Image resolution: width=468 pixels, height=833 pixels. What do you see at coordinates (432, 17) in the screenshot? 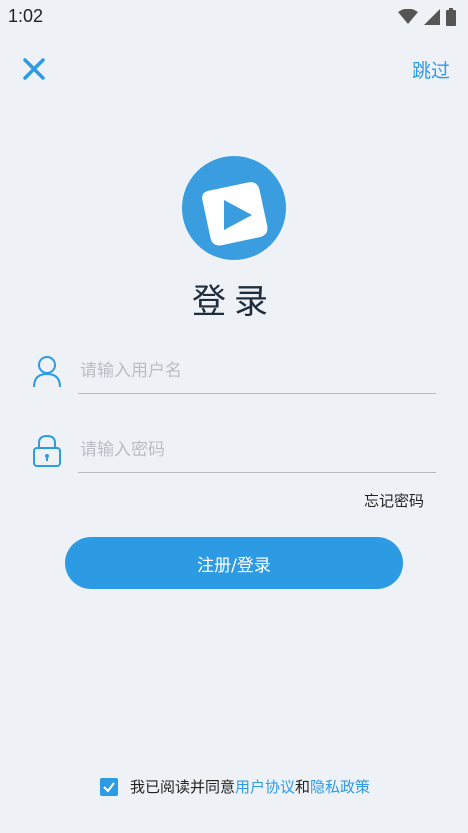
I see `signal-icon` at bounding box center [432, 17].